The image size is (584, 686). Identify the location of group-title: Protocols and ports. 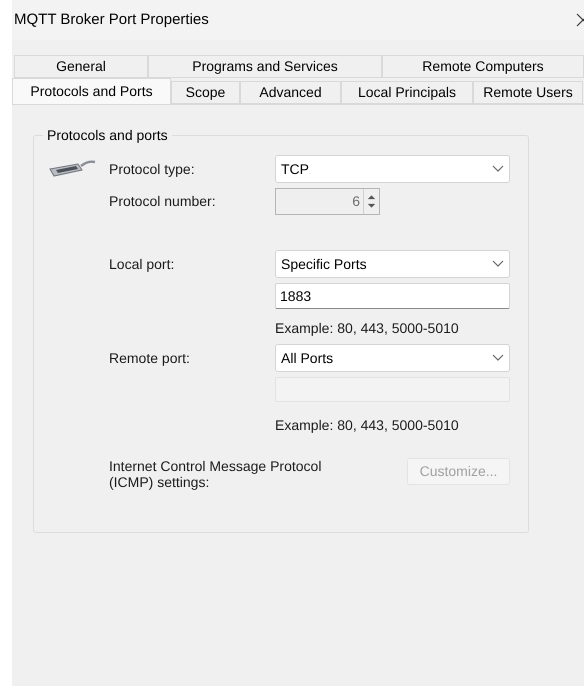
(107, 135).